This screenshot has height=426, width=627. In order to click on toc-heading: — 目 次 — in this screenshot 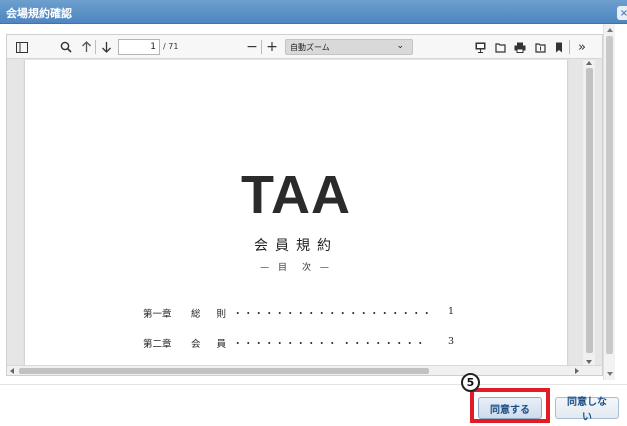, I will do `click(296, 268)`.